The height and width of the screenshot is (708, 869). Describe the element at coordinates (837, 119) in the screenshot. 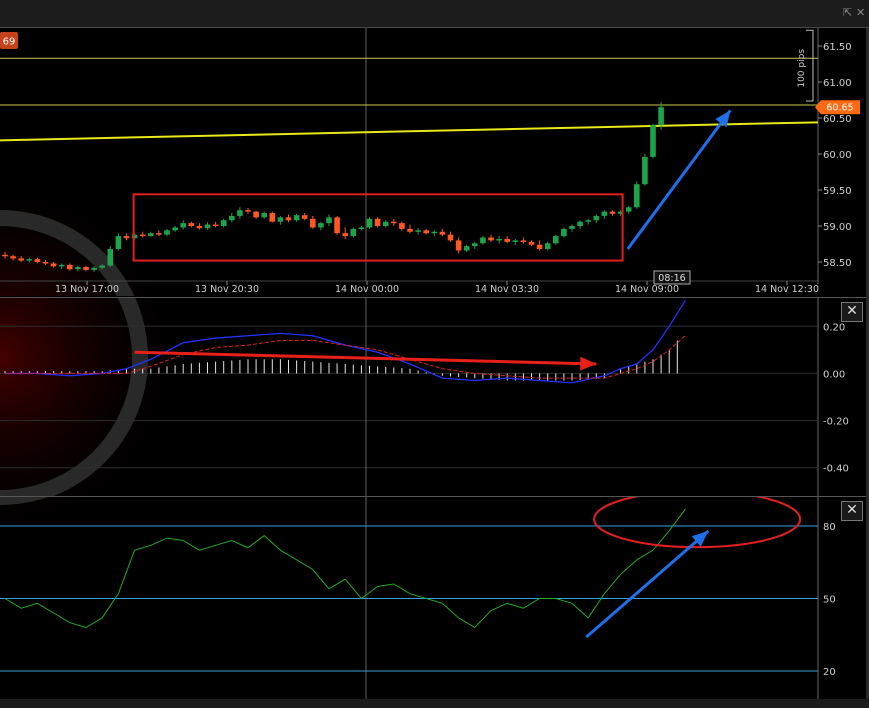

I see `y-tick-label: 60.50` at that location.